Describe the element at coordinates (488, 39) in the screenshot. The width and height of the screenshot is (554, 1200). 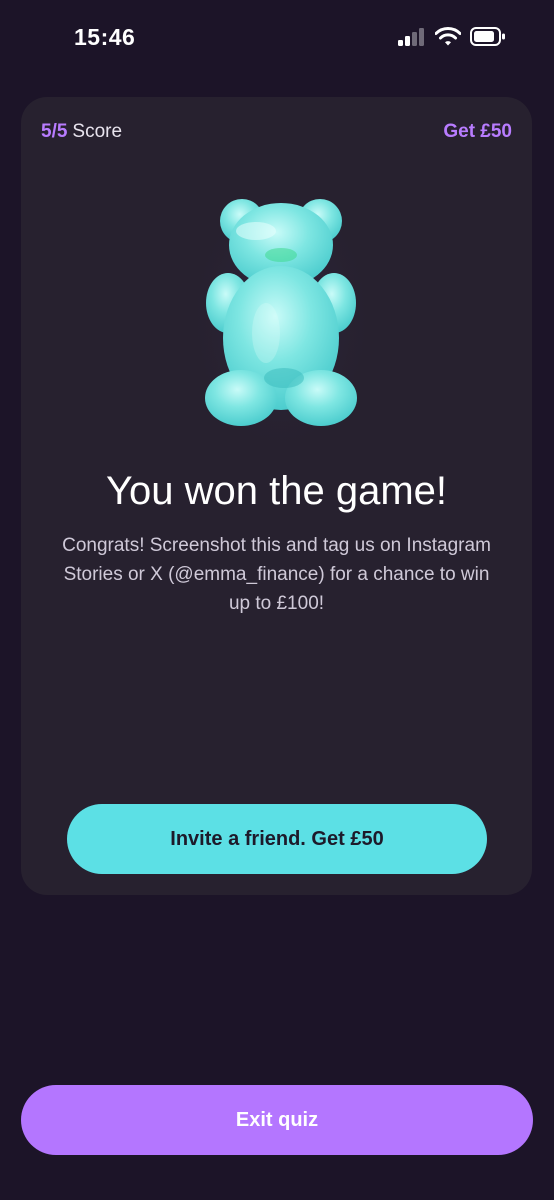
I see `battery-icon` at that location.